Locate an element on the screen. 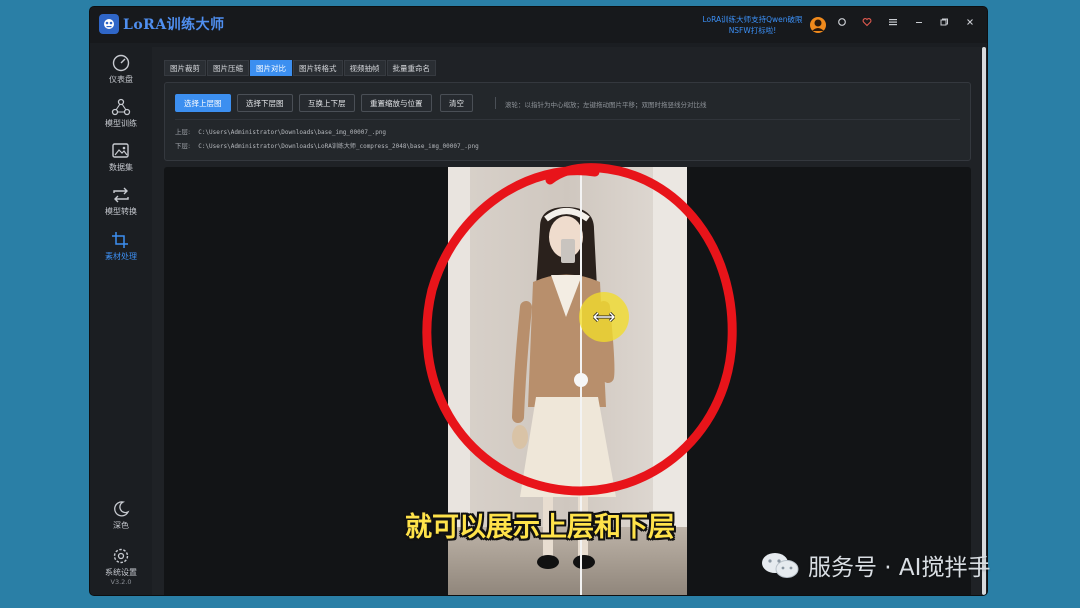  app-title: LoRA训练大师 is located at coordinates (174, 25).